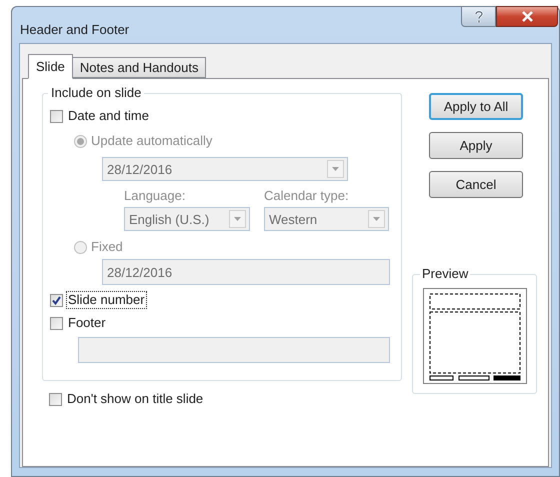 Image resolution: width=560 pixels, height=477 pixels. Describe the element at coordinates (234, 350) in the screenshot. I see `footer-text-field` at that location.